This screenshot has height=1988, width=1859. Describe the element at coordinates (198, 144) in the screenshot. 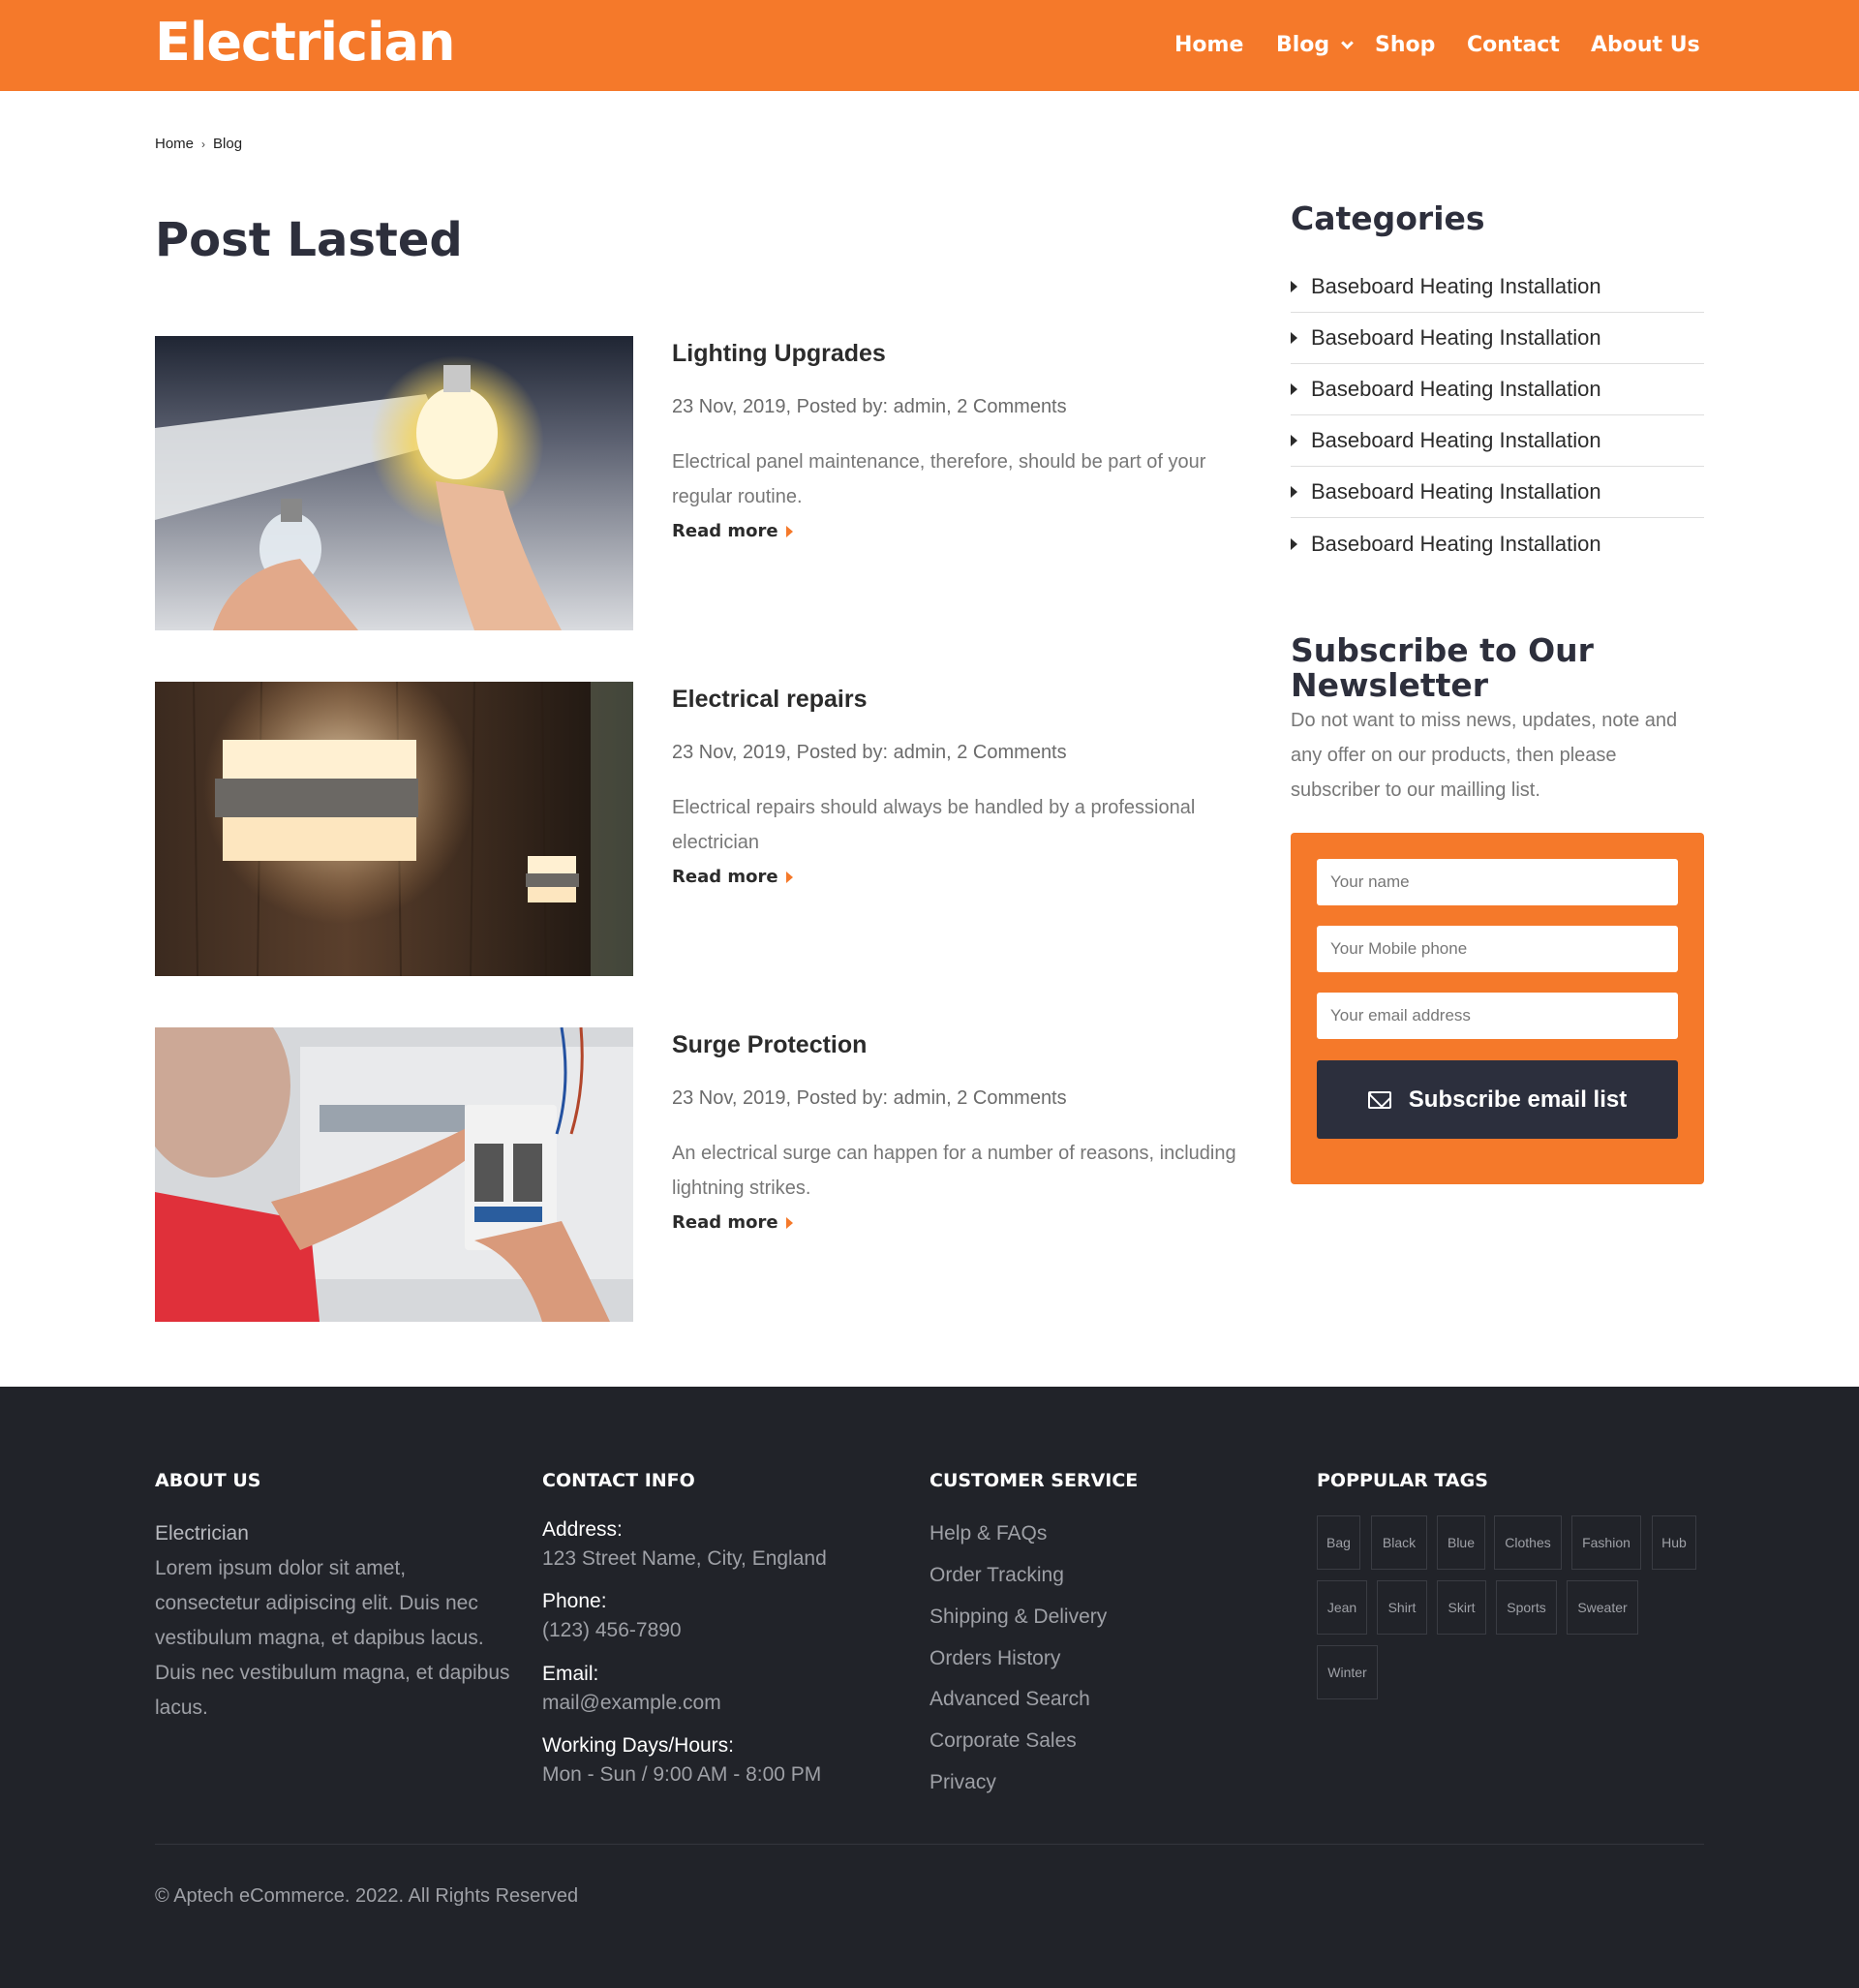

I see `breadcrumb: Home › Blog` at that location.